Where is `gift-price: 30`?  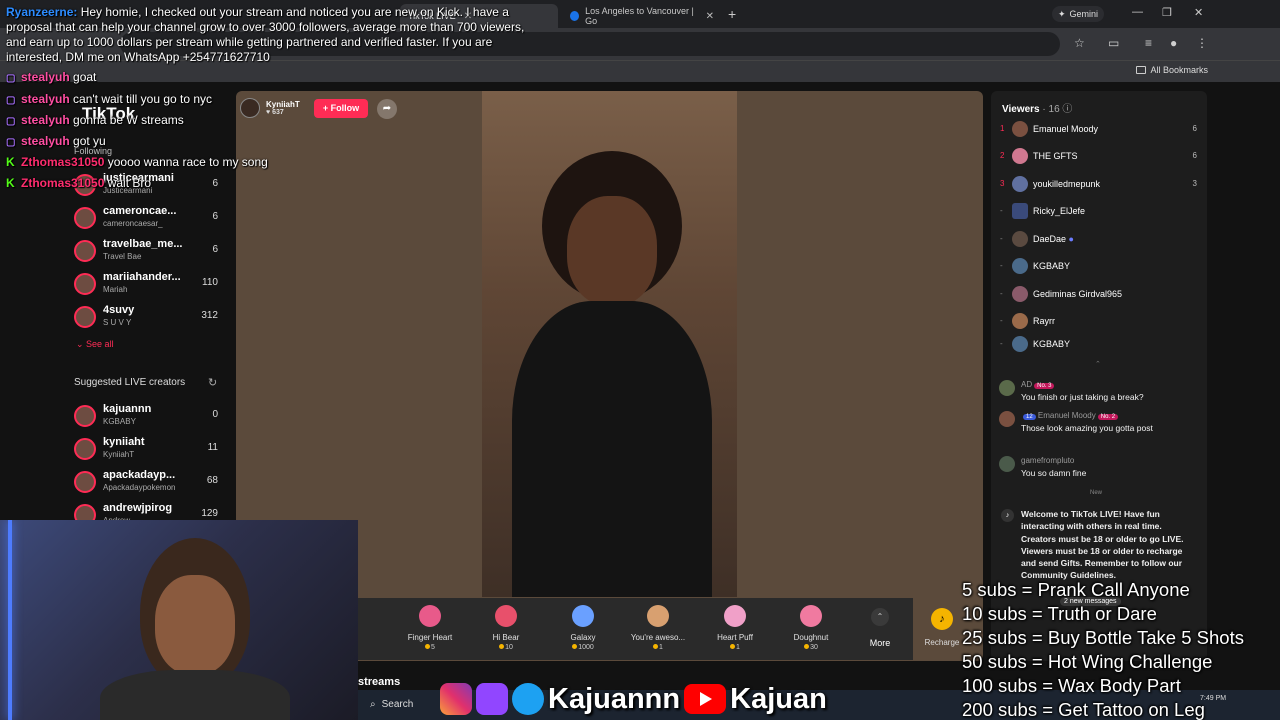
gift-price: 30 is located at coordinates (811, 647).